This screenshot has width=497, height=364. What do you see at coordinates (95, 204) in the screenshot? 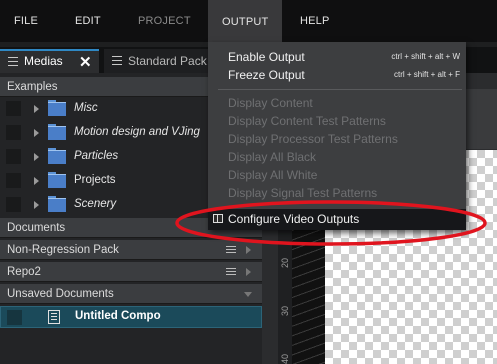
I see `tree-item-label: Scenery` at bounding box center [95, 204].